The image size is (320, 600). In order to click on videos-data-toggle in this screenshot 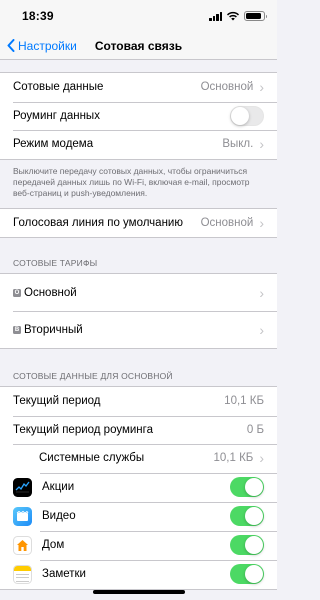, I will do `click(247, 516)`.